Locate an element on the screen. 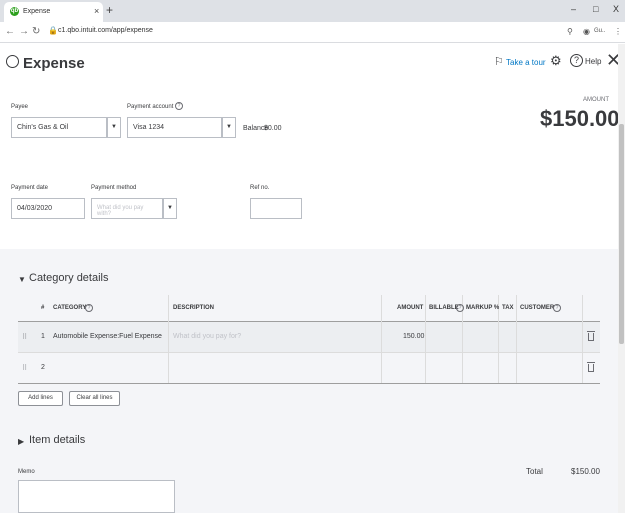 The height and width of the screenshot is (513, 625). ref-no-label: Ref no. is located at coordinates (260, 188).